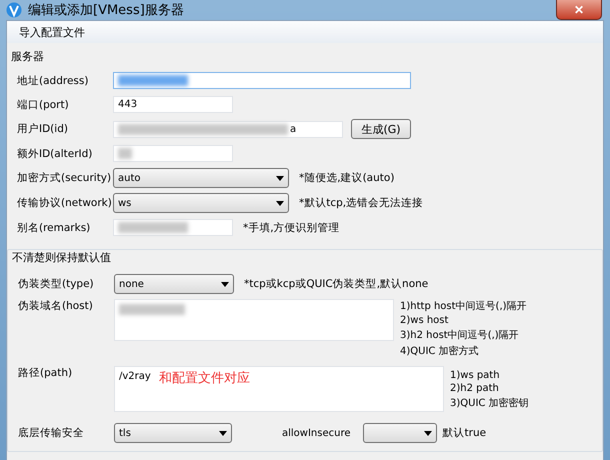 The image size is (610, 460). What do you see at coordinates (14, 10) in the screenshot?
I see `app-icon` at bounding box center [14, 10].